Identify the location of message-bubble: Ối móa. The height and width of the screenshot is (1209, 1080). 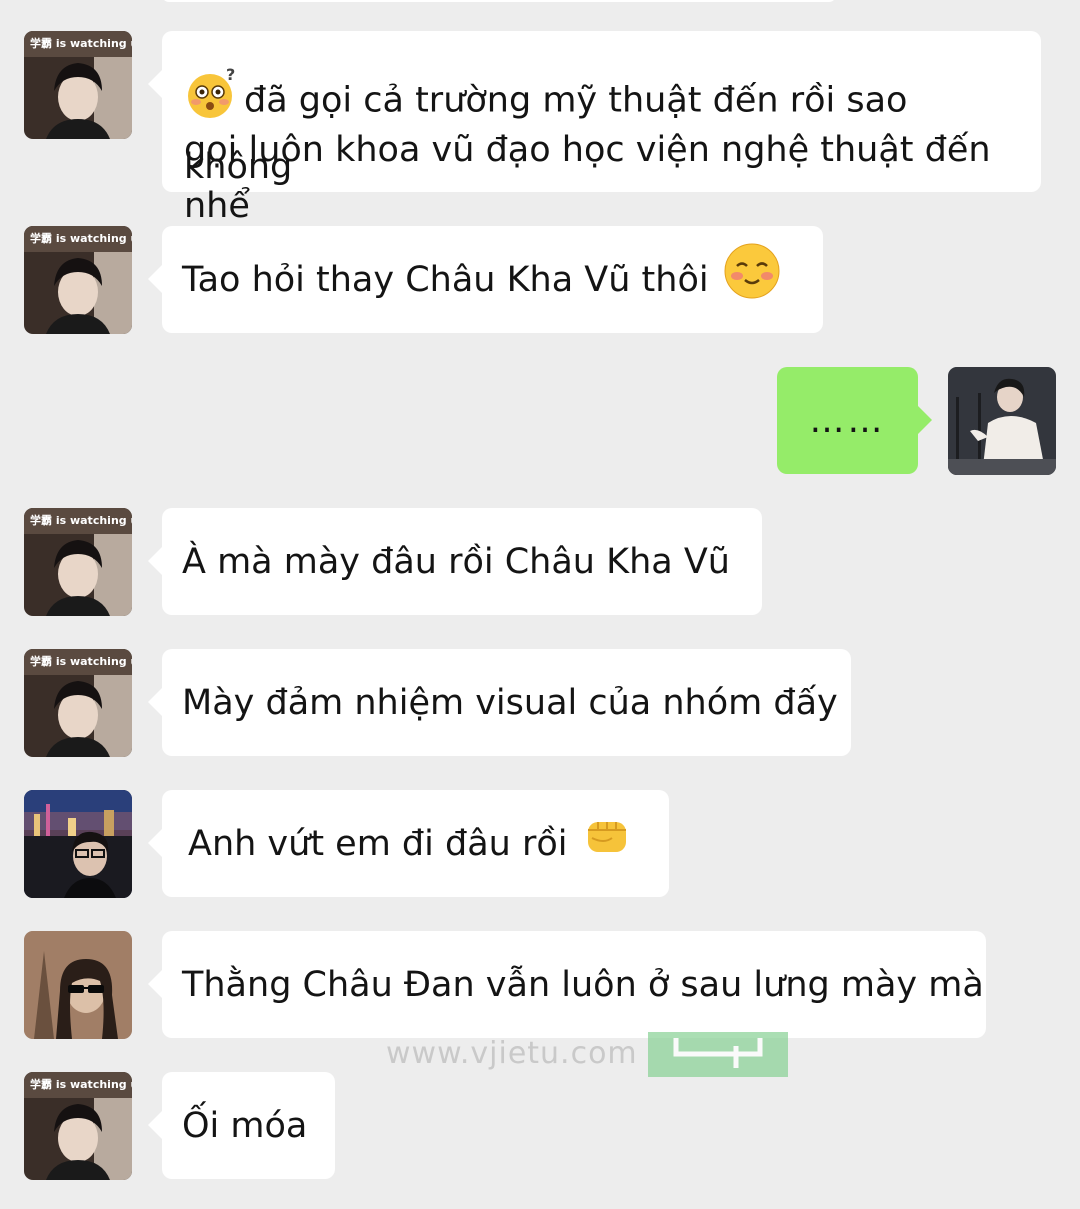
(241, 1125).